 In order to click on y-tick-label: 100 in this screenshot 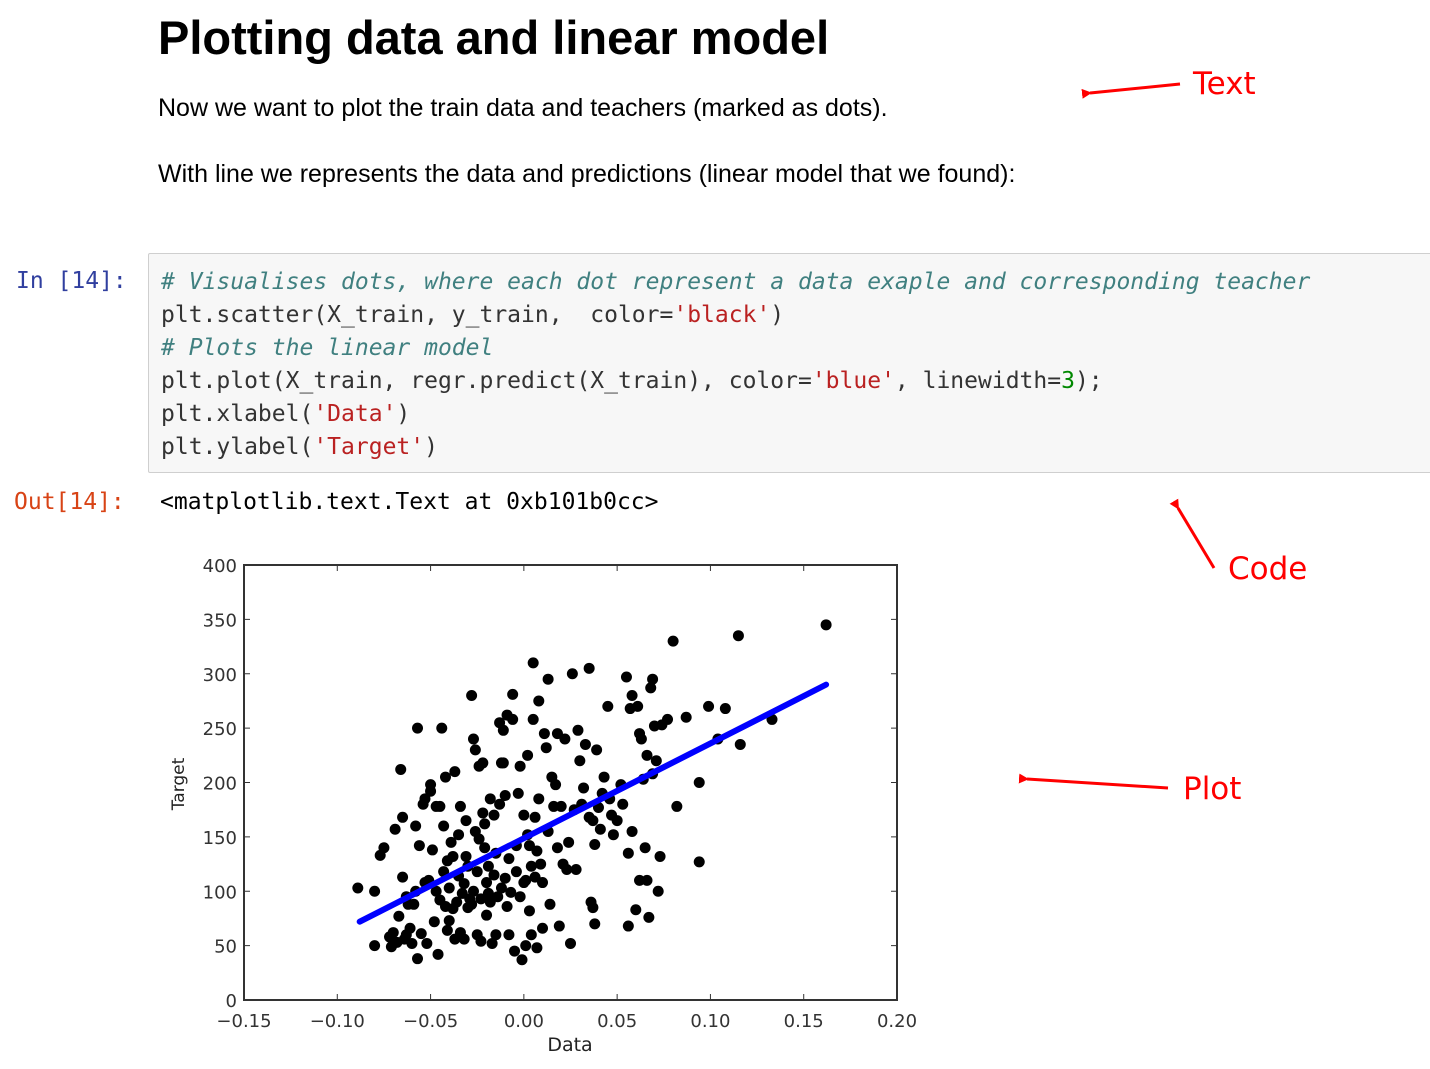, I will do `click(220, 892)`.